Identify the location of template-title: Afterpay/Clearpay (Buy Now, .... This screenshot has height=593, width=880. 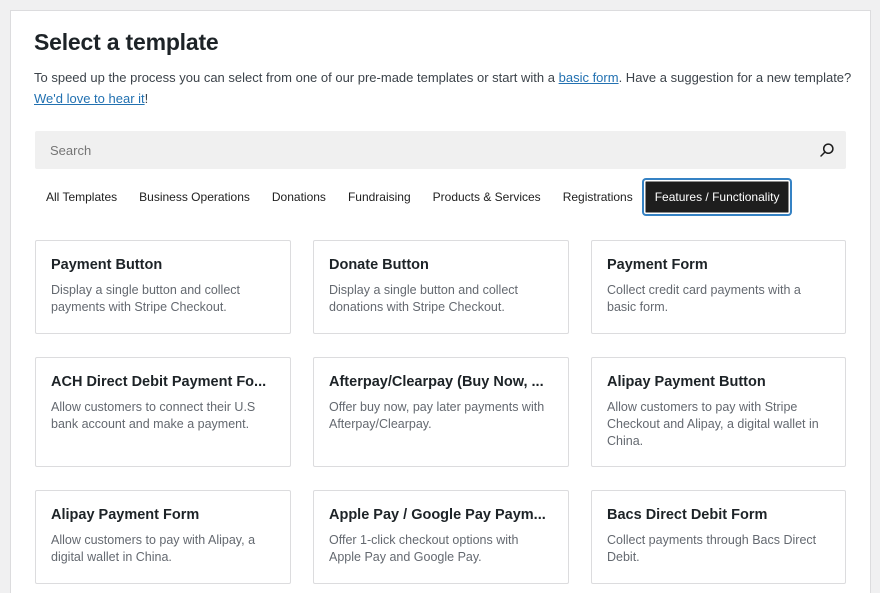
(436, 382).